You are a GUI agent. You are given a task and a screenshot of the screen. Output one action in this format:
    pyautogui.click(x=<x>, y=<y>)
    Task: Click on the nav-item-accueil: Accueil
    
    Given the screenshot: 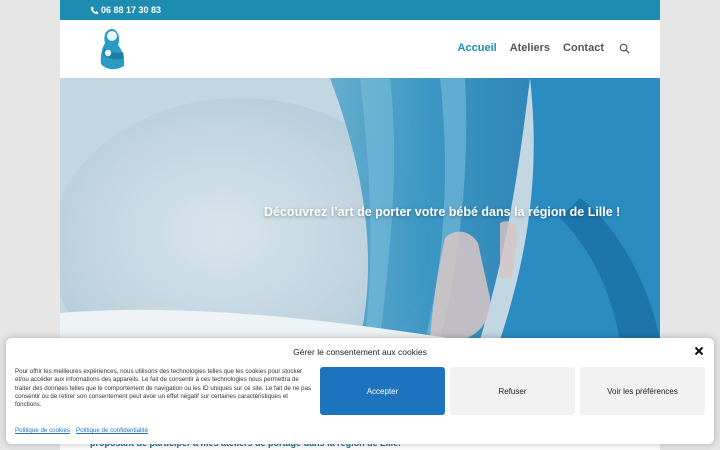 What is the action you would take?
    pyautogui.click(x=477, y=48)
    